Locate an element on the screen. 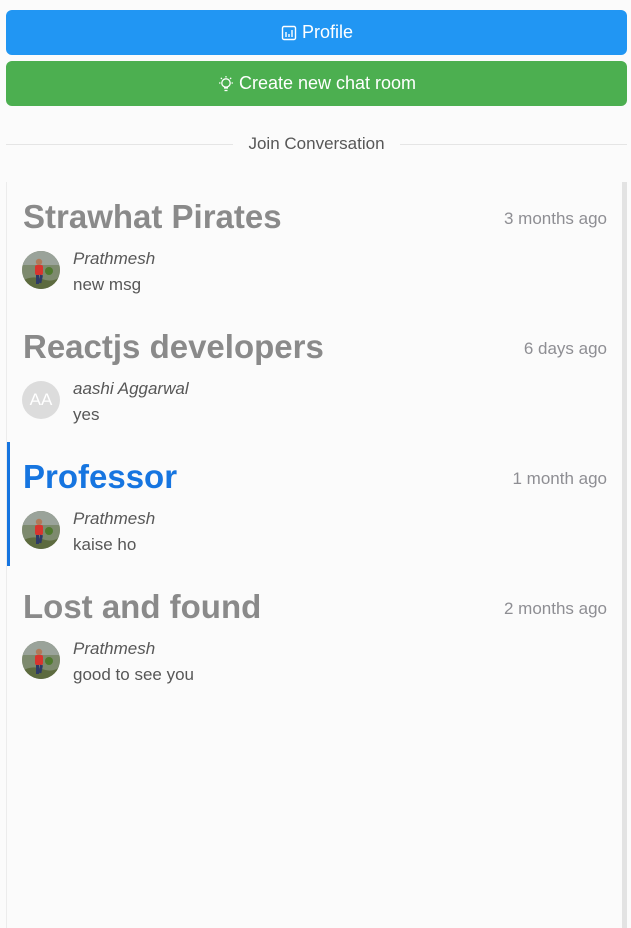 The image size is (631, 928). message-author: aashi Aggarwal is located at coordinates (131, 388).